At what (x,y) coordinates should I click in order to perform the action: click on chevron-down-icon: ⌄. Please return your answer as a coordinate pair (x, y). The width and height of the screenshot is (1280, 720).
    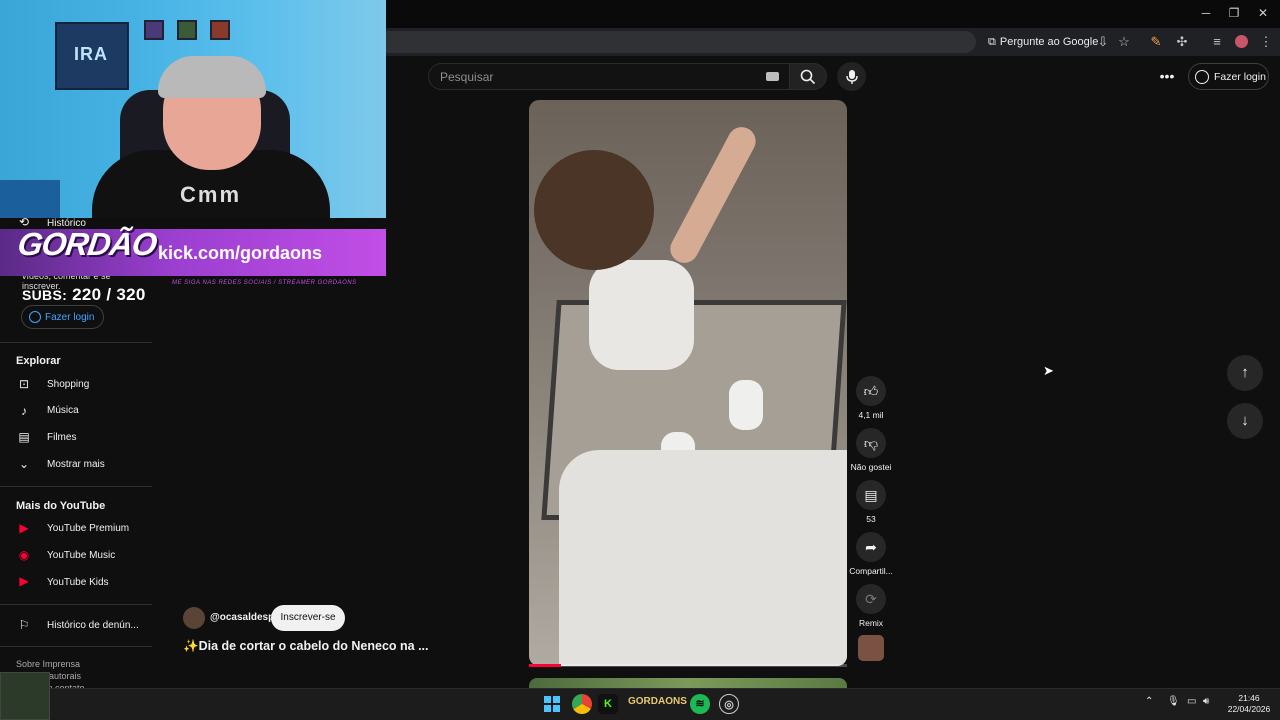
    Looking at the image, I should click on (24, 464).